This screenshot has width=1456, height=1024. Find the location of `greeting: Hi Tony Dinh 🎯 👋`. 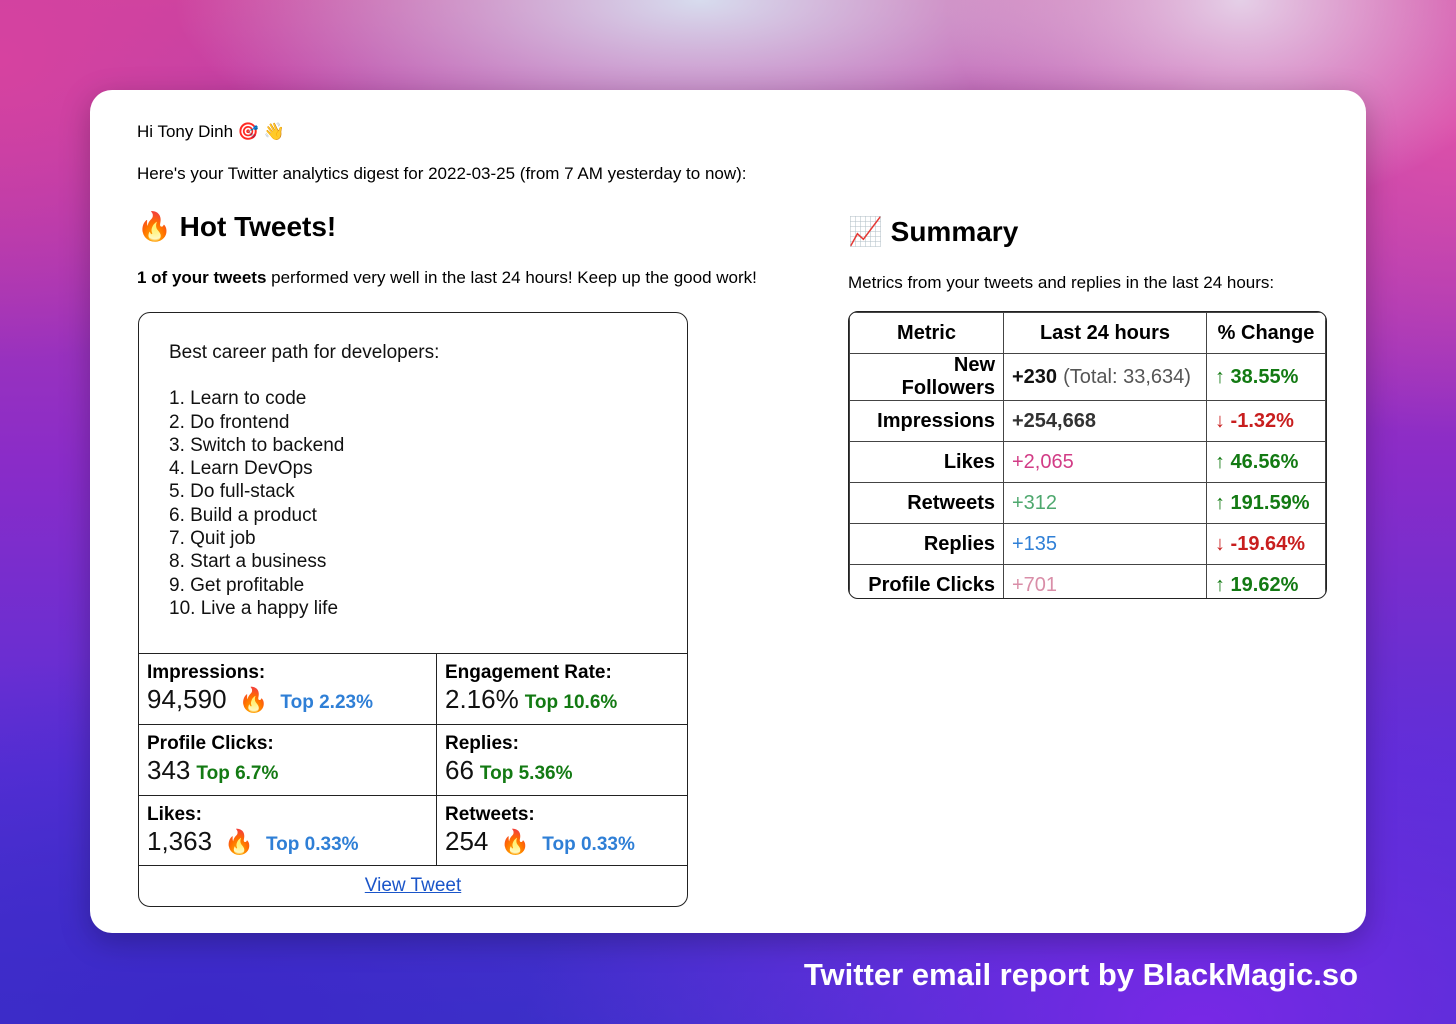

greeting: Hi Tony Dinh 🎯 👋 is located at coordinates (211, 131).